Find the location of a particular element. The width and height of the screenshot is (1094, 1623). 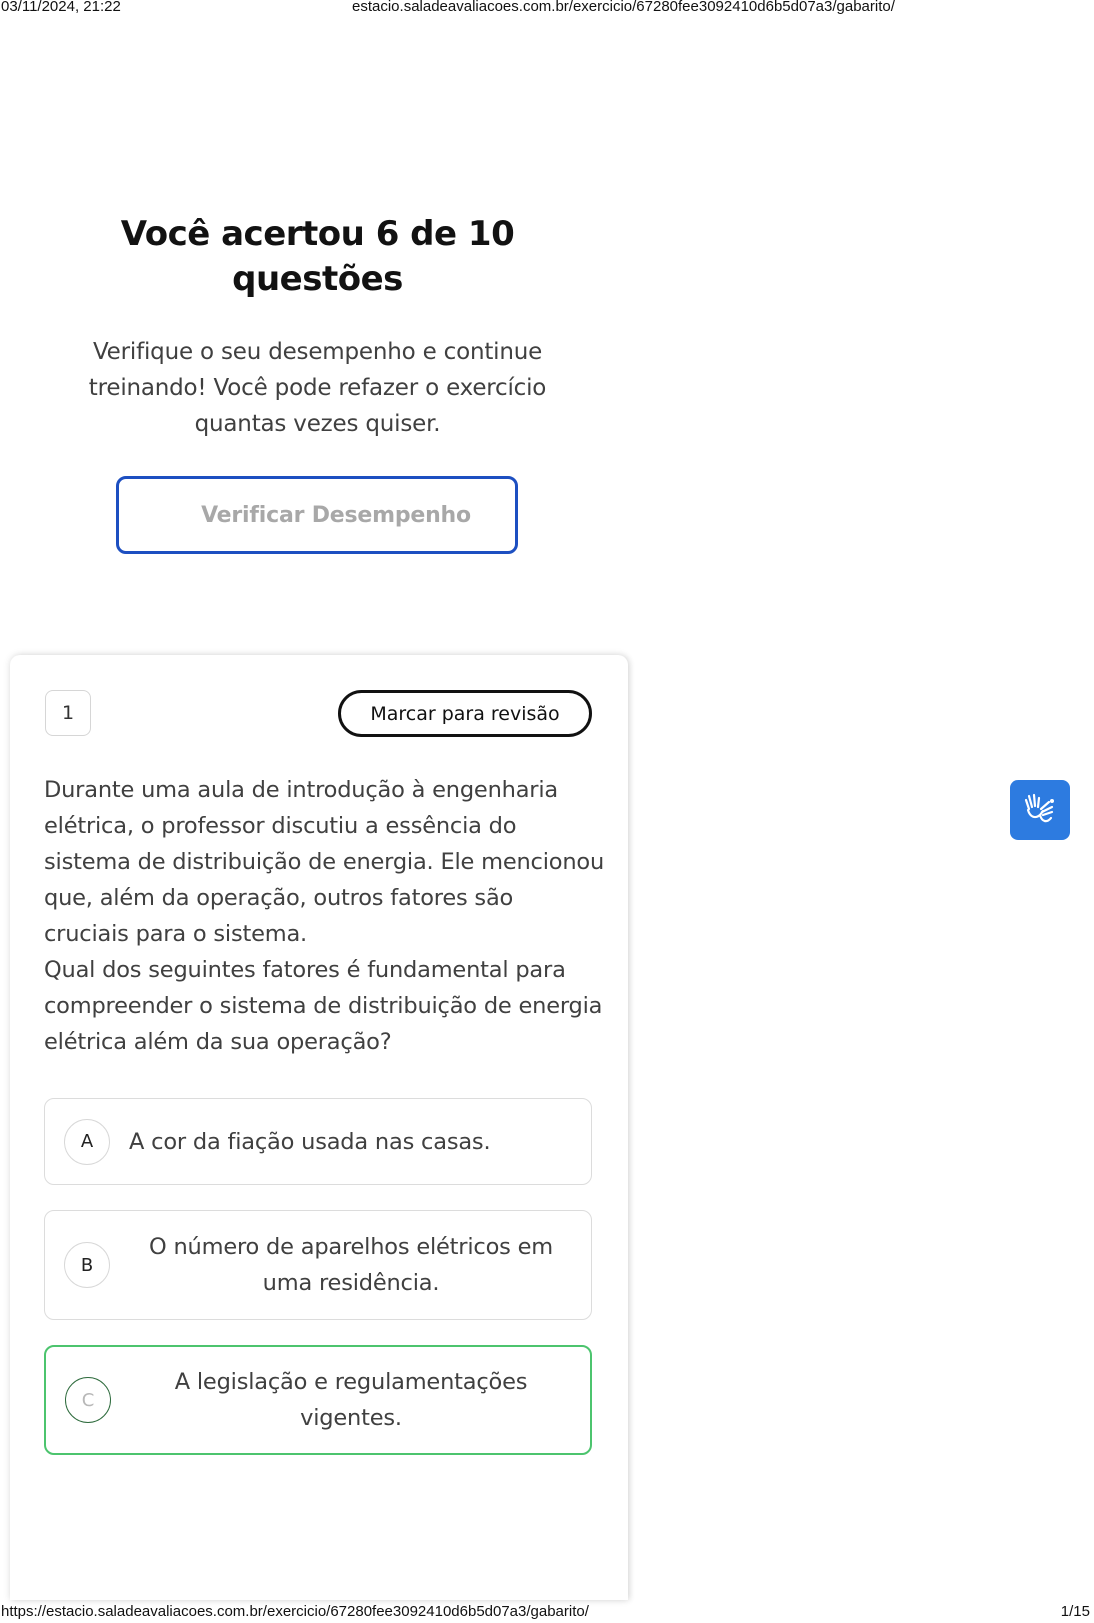

option-text: A legislação e regulamentações vigentes. is located at coordinates (351, 1400).